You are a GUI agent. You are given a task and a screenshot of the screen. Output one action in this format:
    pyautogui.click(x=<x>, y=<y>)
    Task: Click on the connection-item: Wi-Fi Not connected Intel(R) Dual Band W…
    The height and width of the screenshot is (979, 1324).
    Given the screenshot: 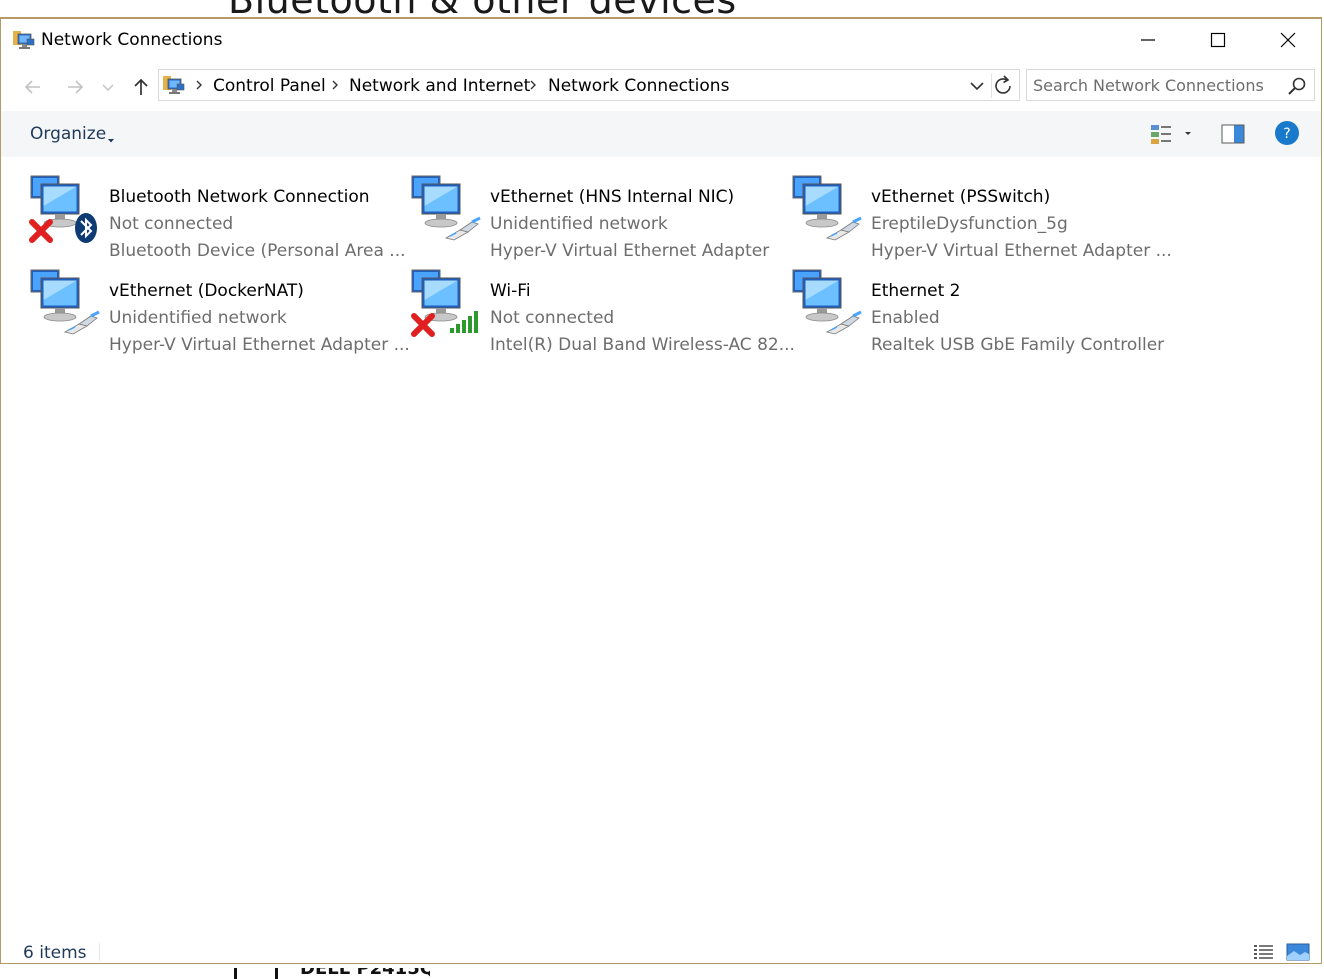 What is the action you would take?
    pyautogui.click(x=602, y=310)
    